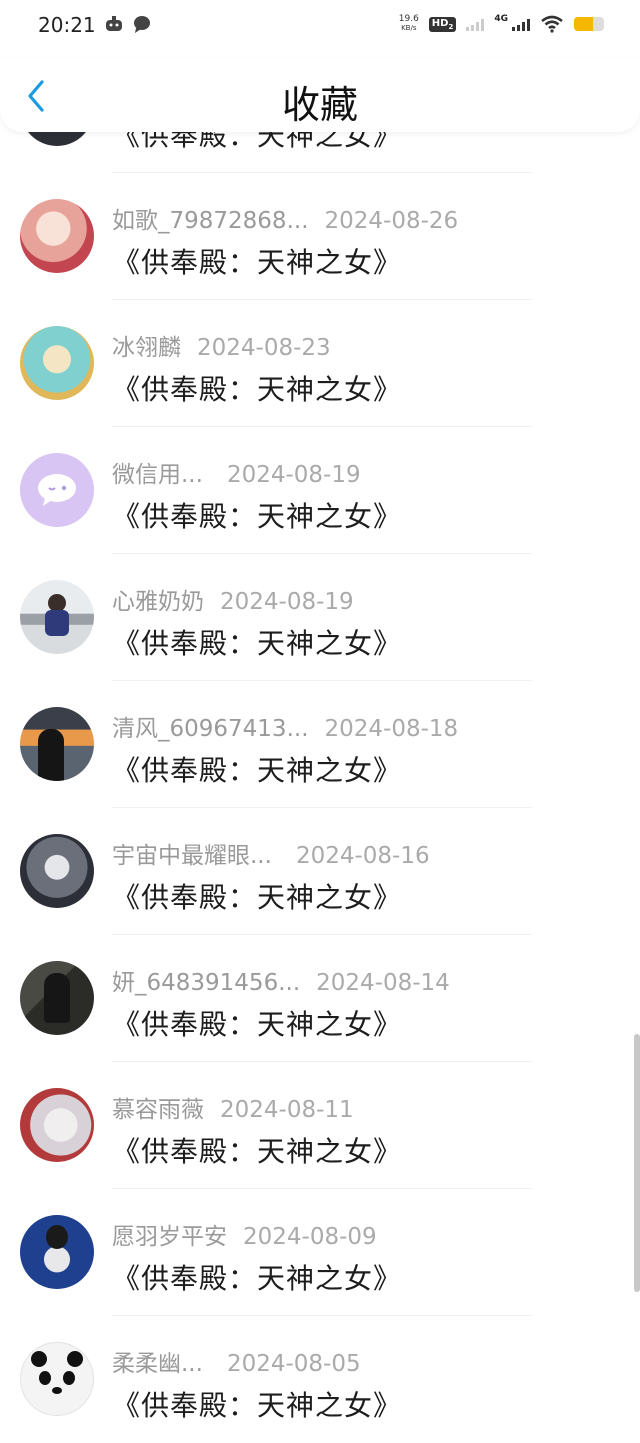 Image resolution: width=640 pixels, height=1443 pixels. I want to click on list-item: 心雅奶奶 2024-08-19 《供奉殿：天神之女》, so click(320, 617).